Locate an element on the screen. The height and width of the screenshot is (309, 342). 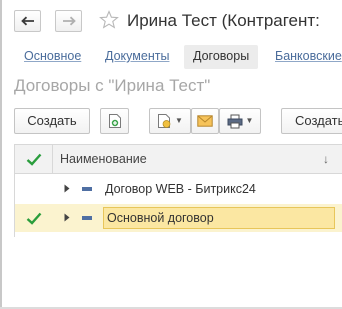
window-title: Ирина Тест (Контрагент: is located at coordinates (223, 20).